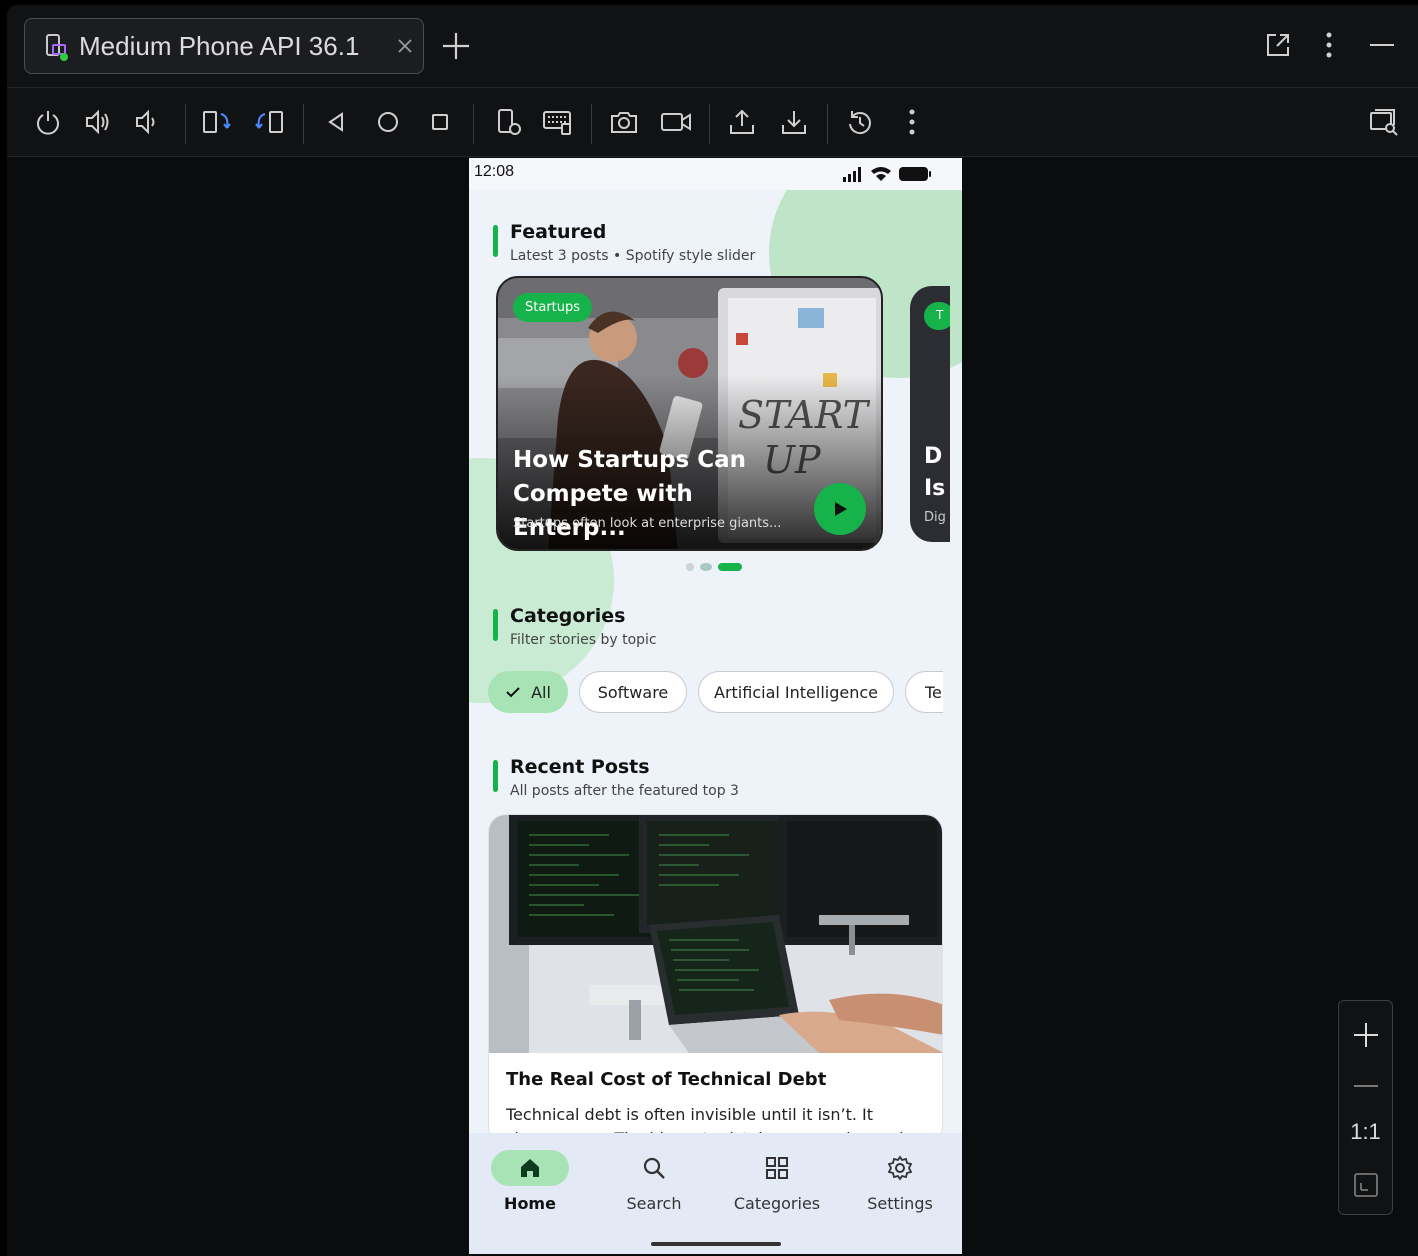 The height and width of the screenshot is (1256, 1418). What do you see at coordinates (388, 122) in the screenshot?
I see `home-icon` at bounding box center [388, 122].